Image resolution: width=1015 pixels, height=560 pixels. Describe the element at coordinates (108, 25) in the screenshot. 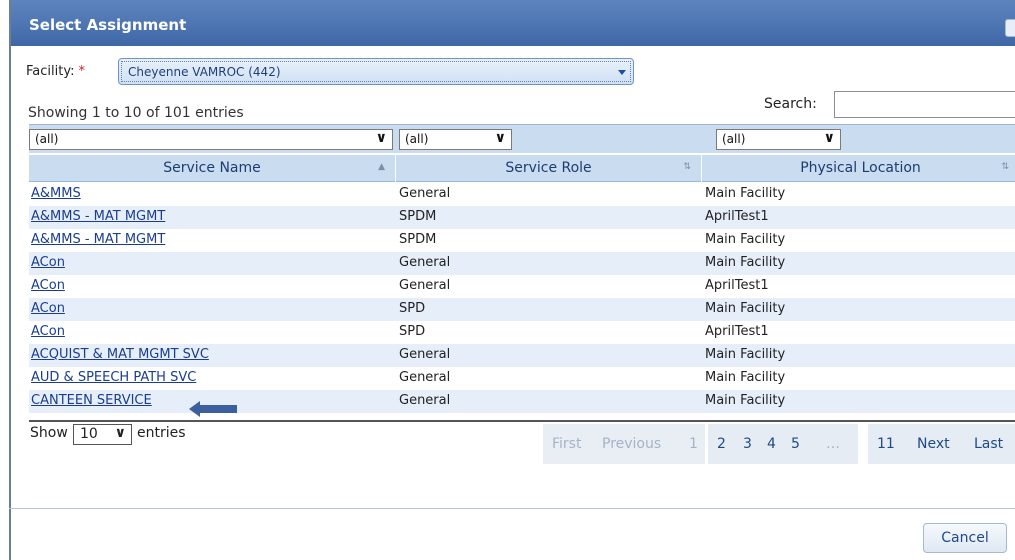

I see `dialog-title: Select Assignment` at that location.